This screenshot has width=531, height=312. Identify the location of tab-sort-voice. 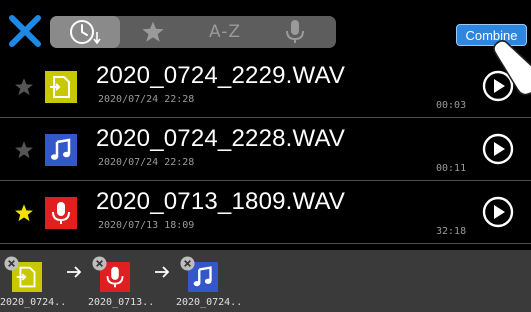
(295, 32).